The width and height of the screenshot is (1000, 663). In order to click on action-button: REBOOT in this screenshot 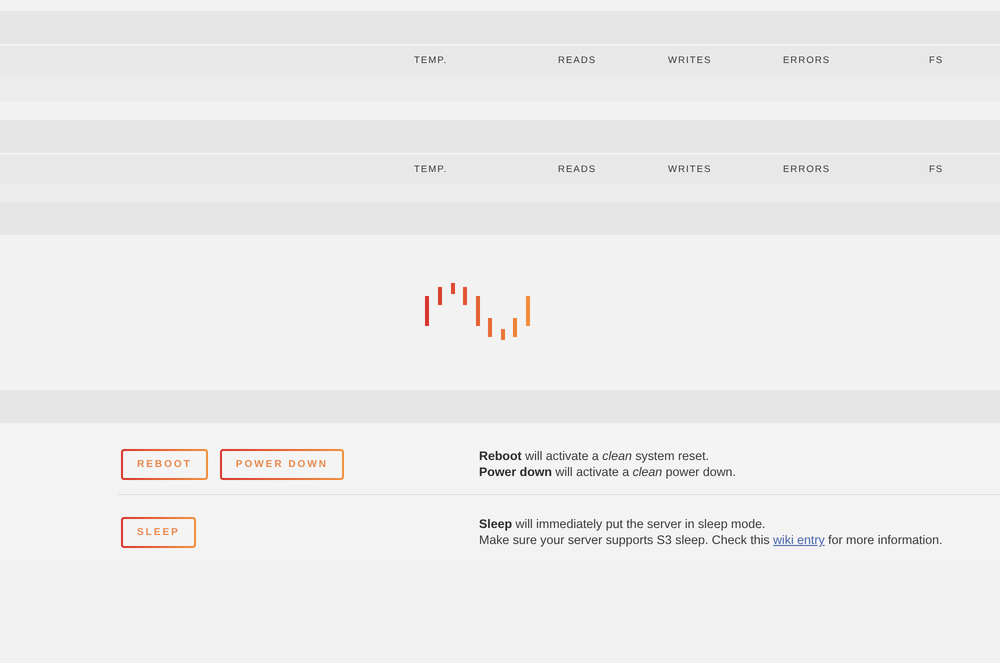, I will do `click(164, 464)`.